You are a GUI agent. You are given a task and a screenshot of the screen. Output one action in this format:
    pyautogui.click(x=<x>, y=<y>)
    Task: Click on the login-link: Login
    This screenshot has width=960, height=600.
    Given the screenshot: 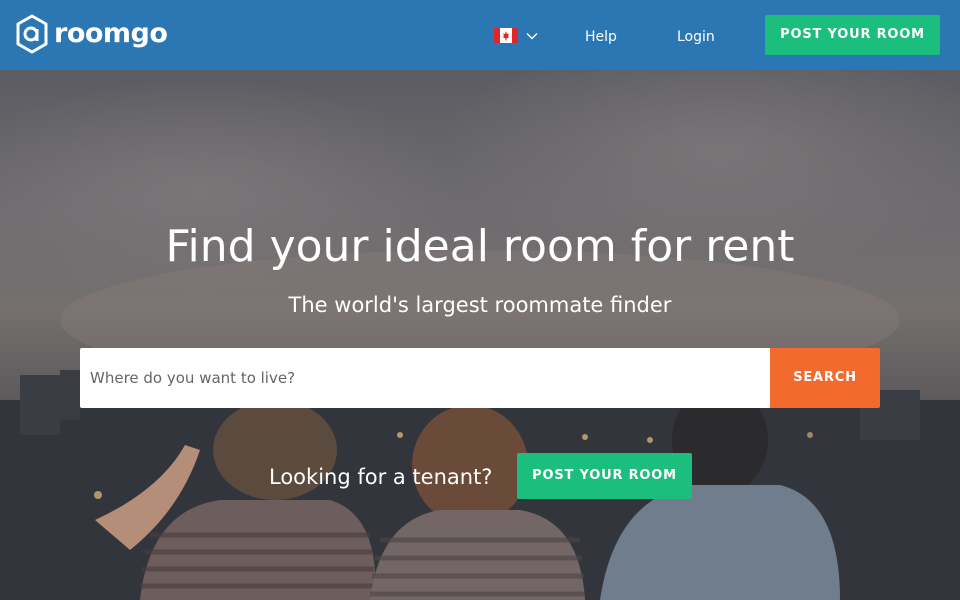 What is the action you would take?
    pyautogui.click(x=696, y=37)
    